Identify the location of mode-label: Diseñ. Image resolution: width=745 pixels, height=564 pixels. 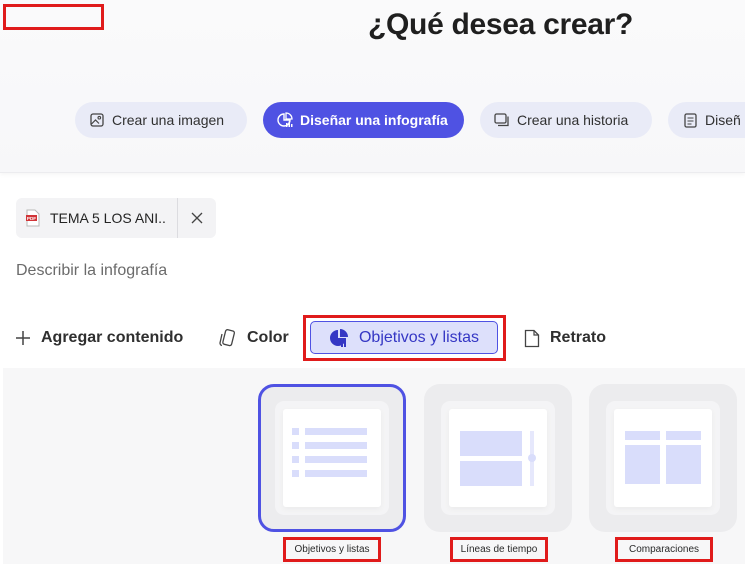
(723, 120).